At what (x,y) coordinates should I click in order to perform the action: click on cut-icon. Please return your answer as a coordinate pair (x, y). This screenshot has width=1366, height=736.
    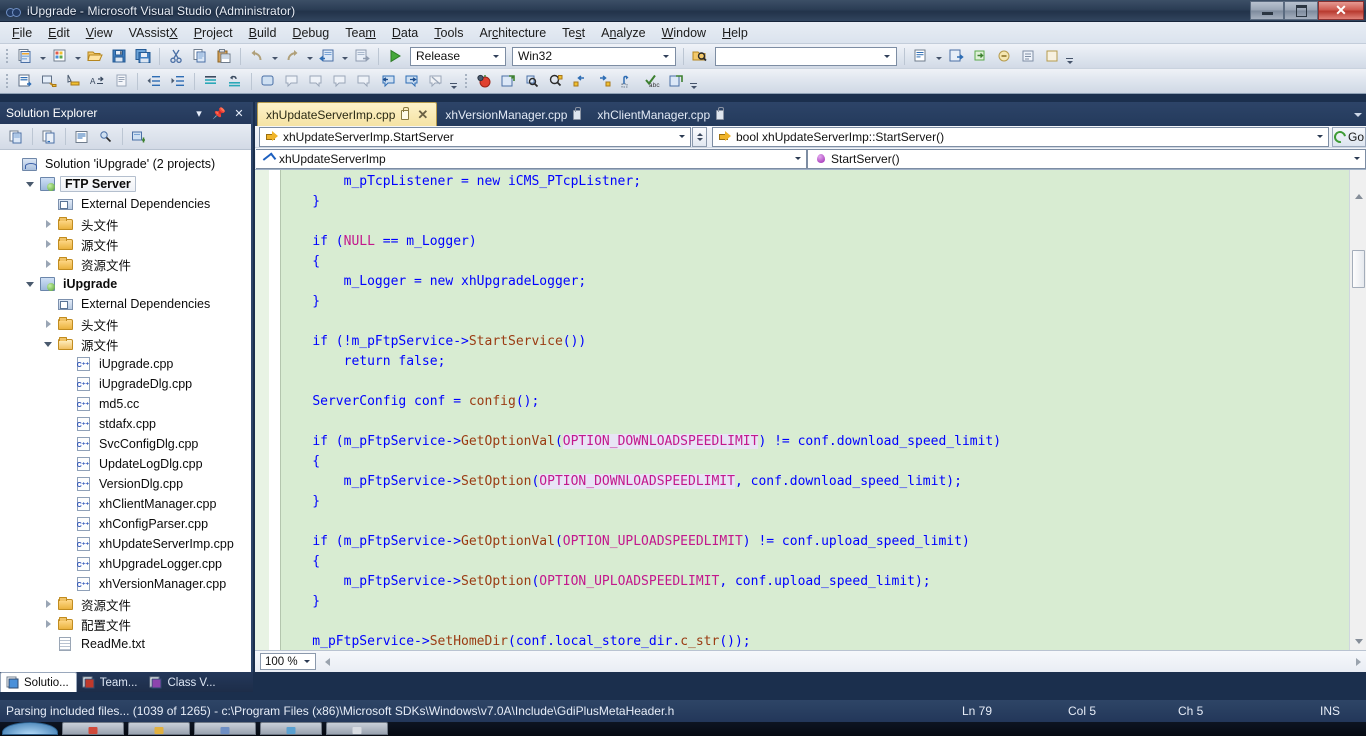
    Looking at the image, I should click on (176, 56).